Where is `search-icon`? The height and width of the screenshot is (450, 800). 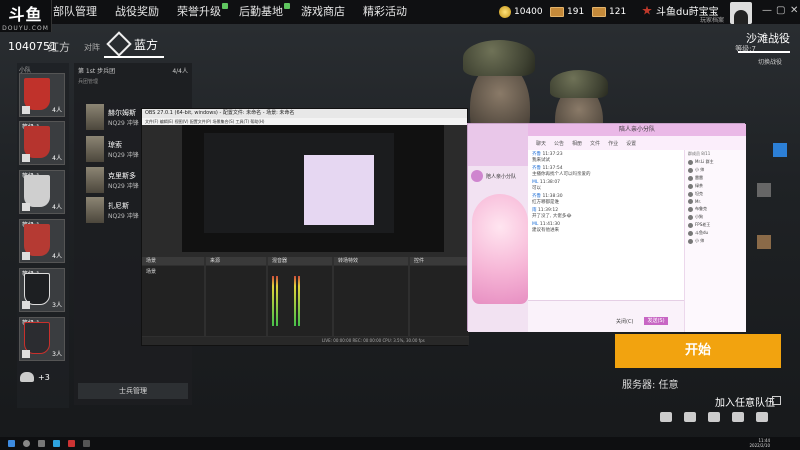
search-icon is located at coordinates (26, 443).